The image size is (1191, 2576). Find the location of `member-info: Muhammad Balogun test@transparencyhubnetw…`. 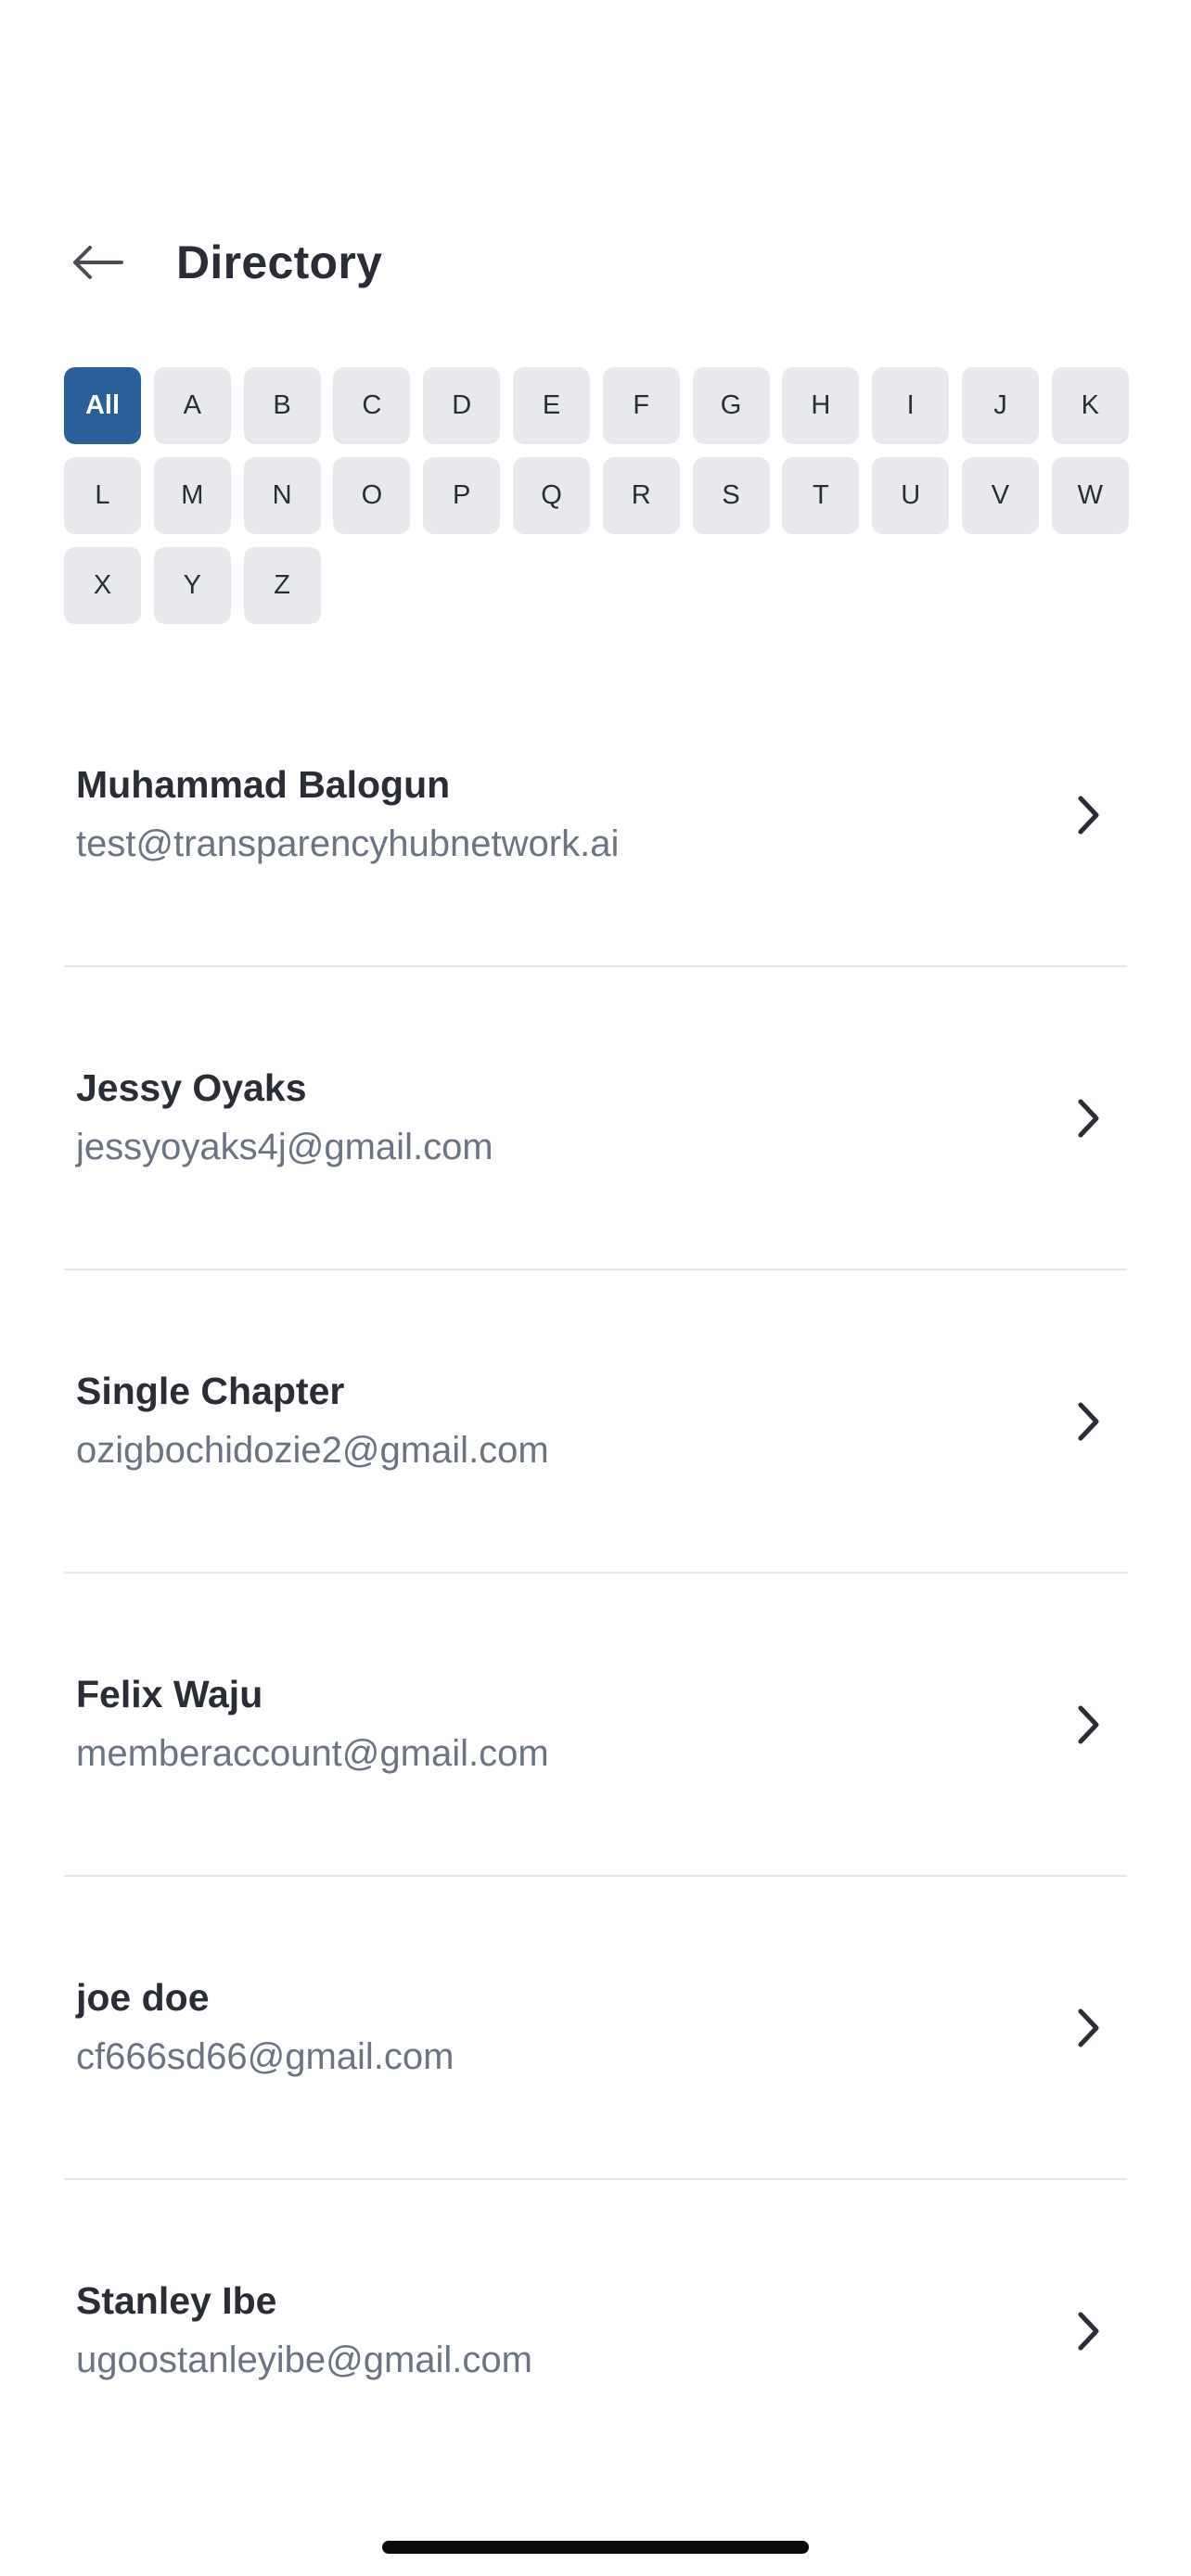

member-info: Muhammad Balogun test@transparencyhubnetw… is located at coordinates (347, 814).